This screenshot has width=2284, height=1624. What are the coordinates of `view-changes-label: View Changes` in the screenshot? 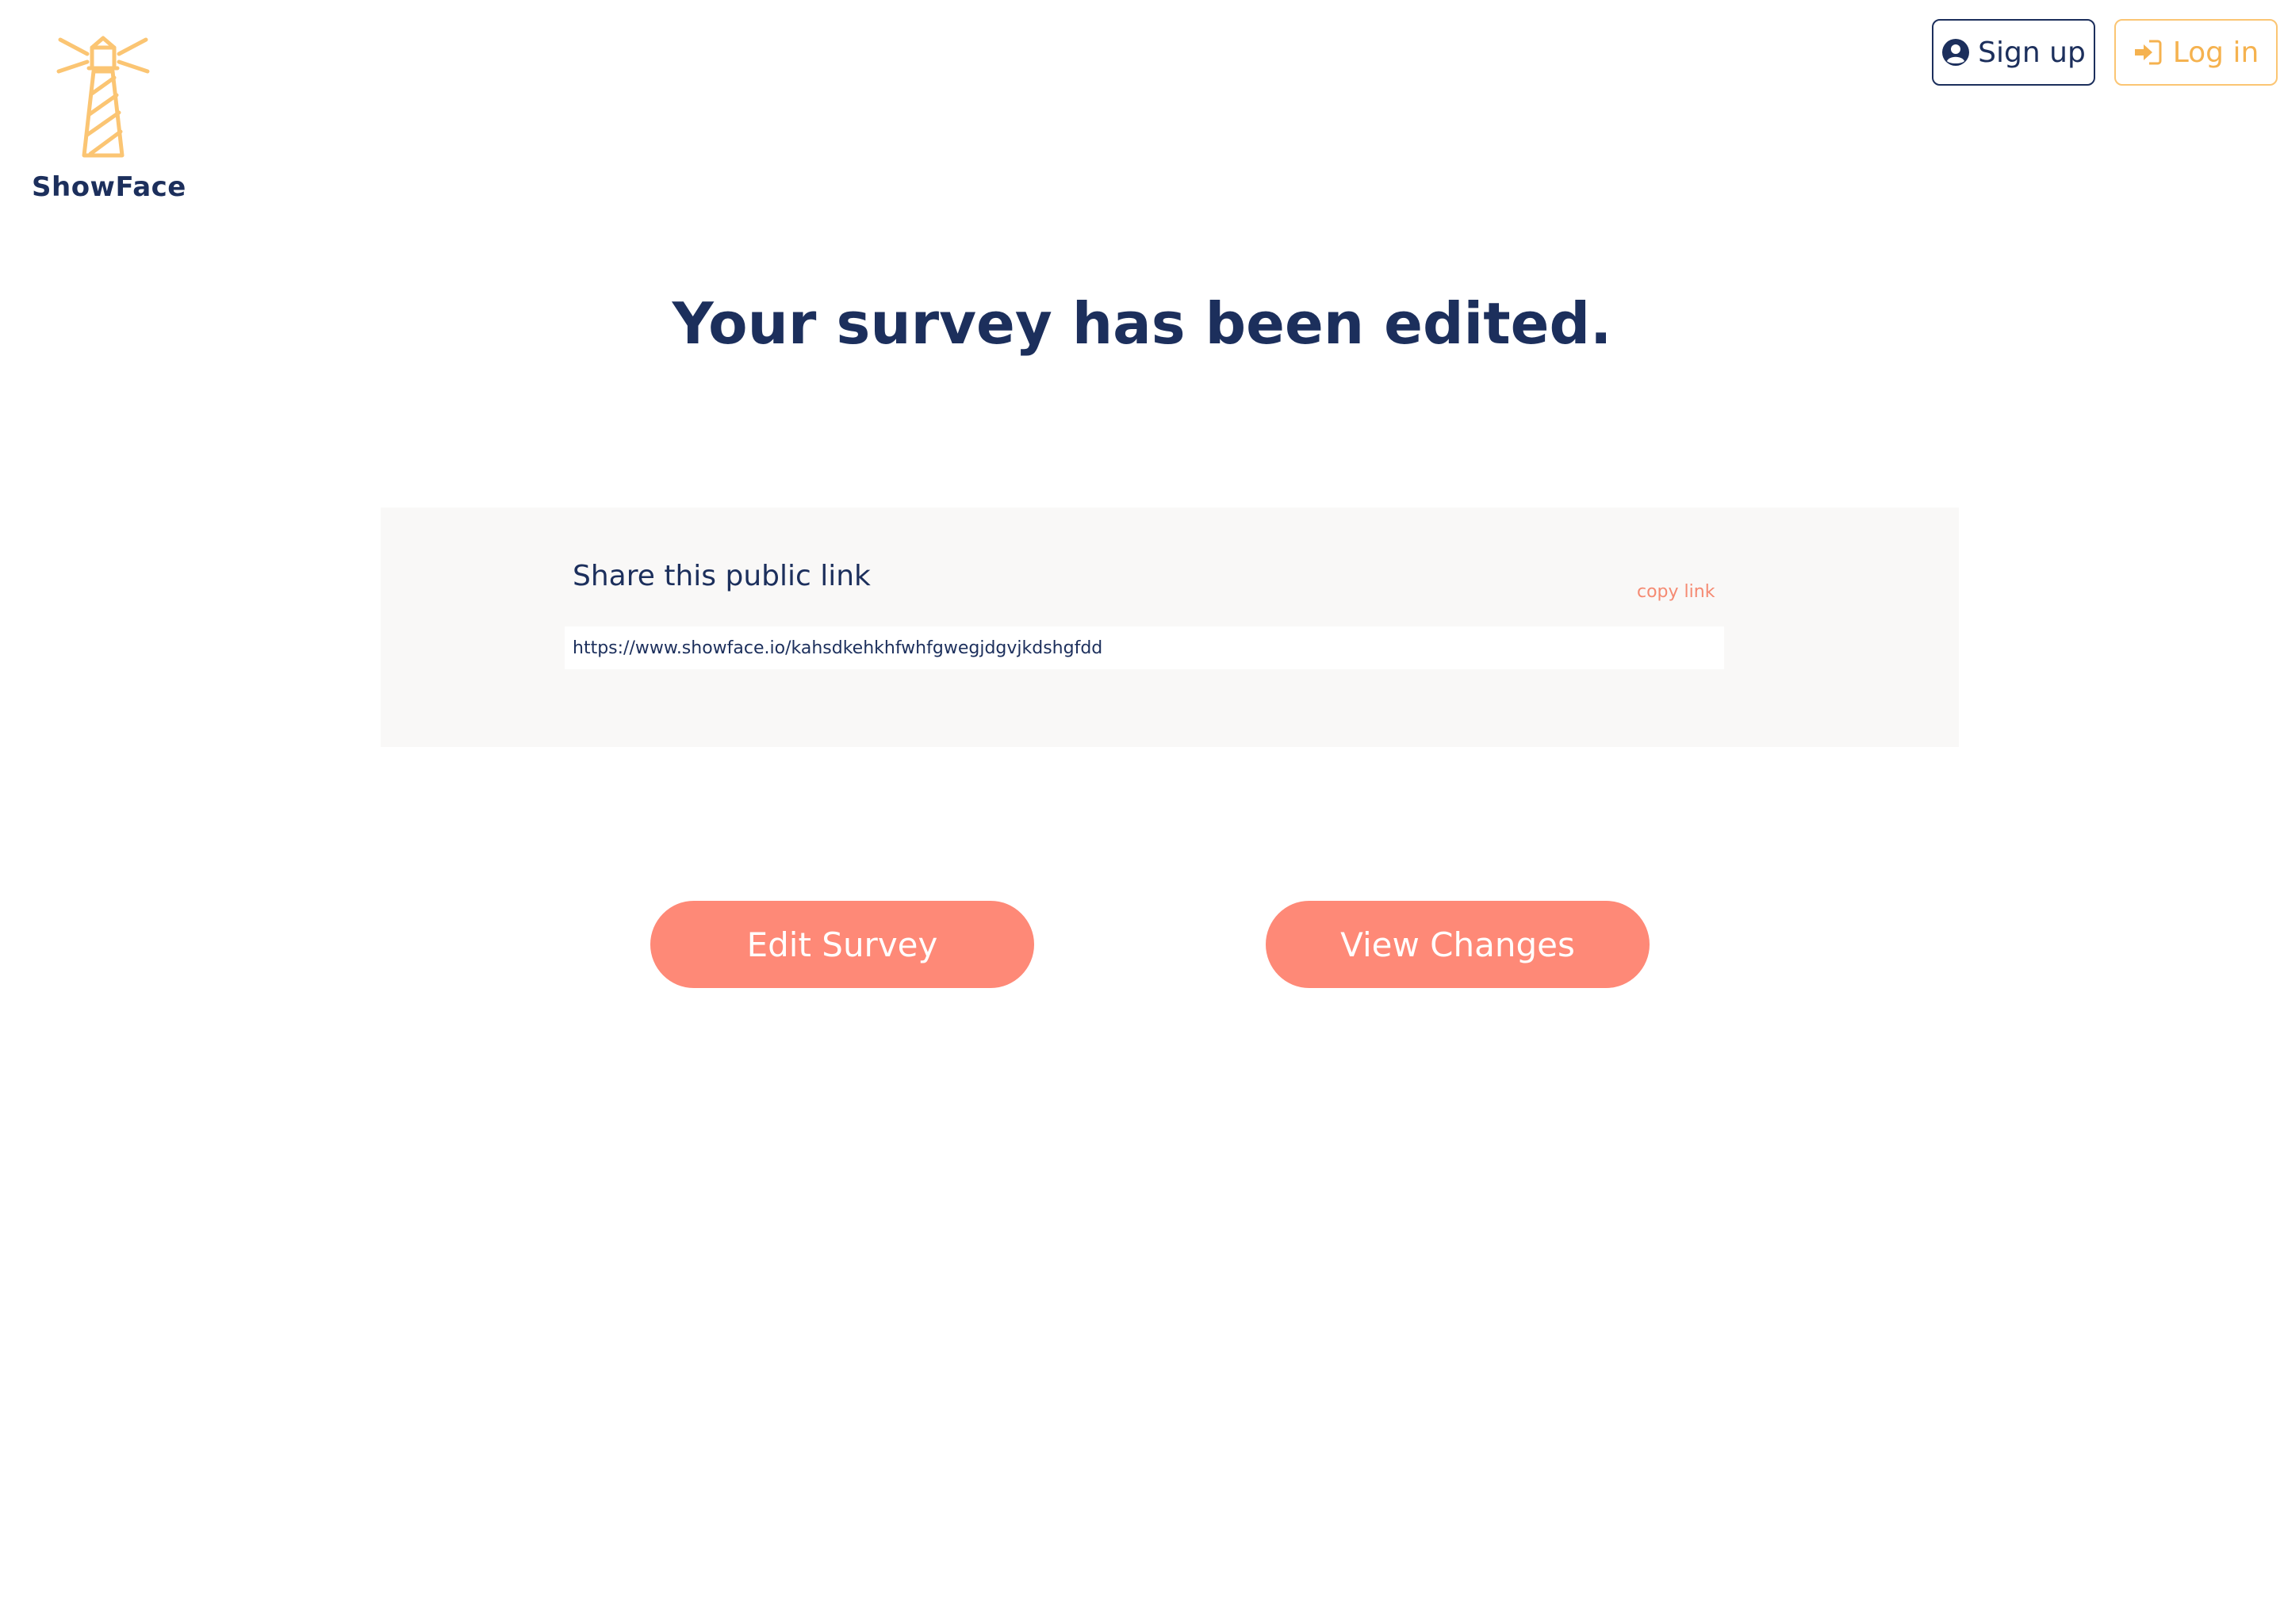 It's located at (1457, 944).